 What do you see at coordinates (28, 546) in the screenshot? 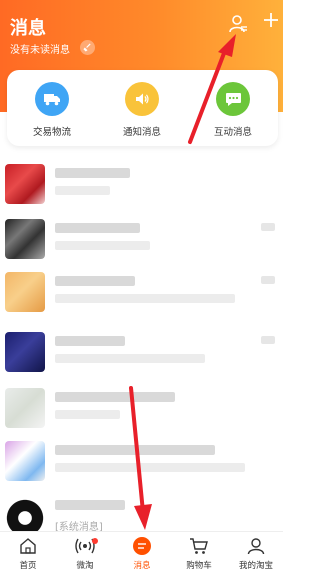
I see `home-icon` at bounding box center [28, 546].